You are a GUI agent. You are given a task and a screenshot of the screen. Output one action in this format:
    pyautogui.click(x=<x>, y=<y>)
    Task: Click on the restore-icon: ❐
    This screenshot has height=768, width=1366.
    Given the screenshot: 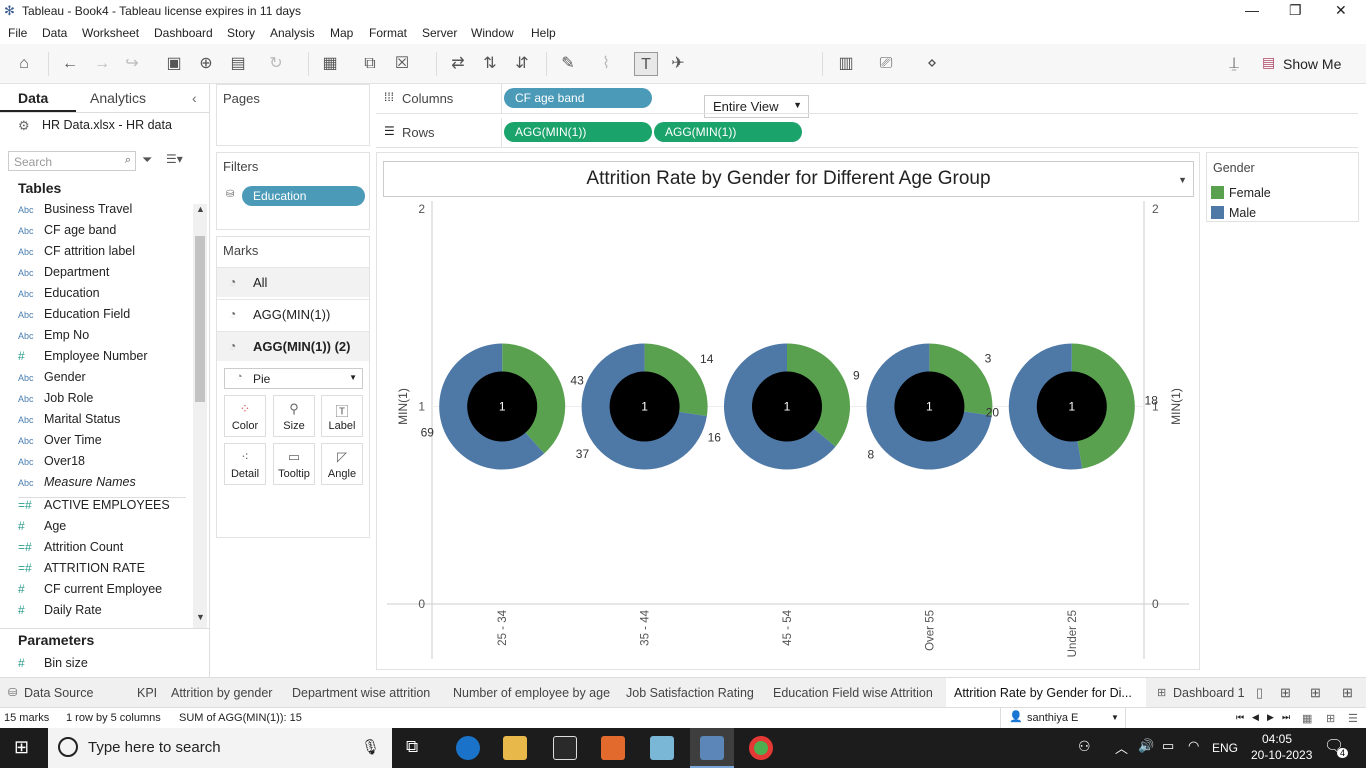 What is the action you would take?
    pyautogui.click(x=1295, y=10)
    